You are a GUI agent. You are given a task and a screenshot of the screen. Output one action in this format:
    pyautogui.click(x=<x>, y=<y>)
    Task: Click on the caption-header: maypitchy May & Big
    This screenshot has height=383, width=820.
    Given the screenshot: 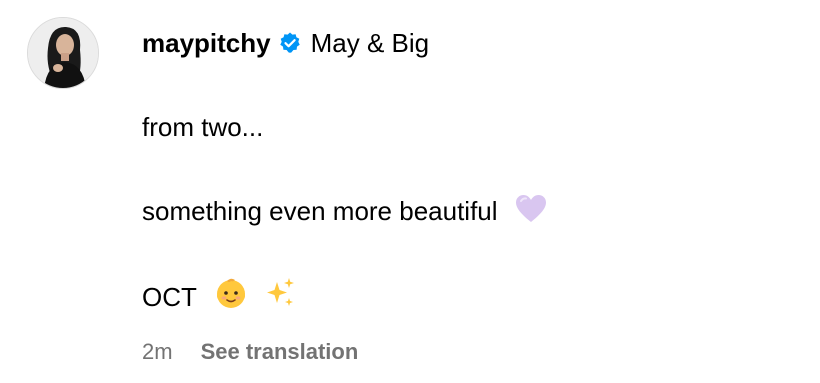 What is the action you would take?
    pyautogui.click(x=462, y=43)
    